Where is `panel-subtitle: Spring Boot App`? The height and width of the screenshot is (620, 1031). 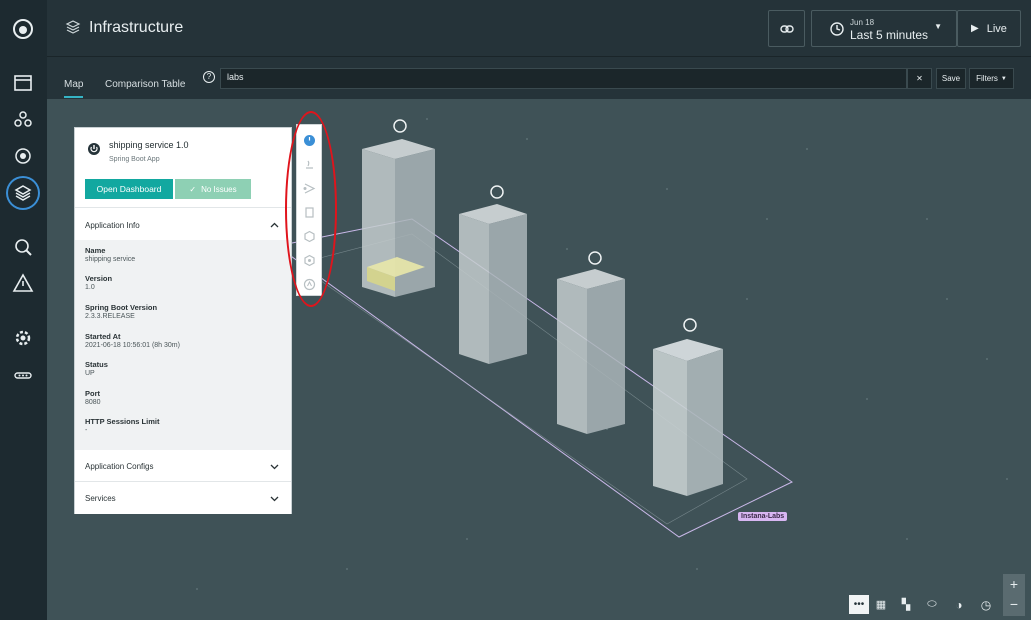 panel-subtitle: Spring Boot App is located at coordinates (134, 159).